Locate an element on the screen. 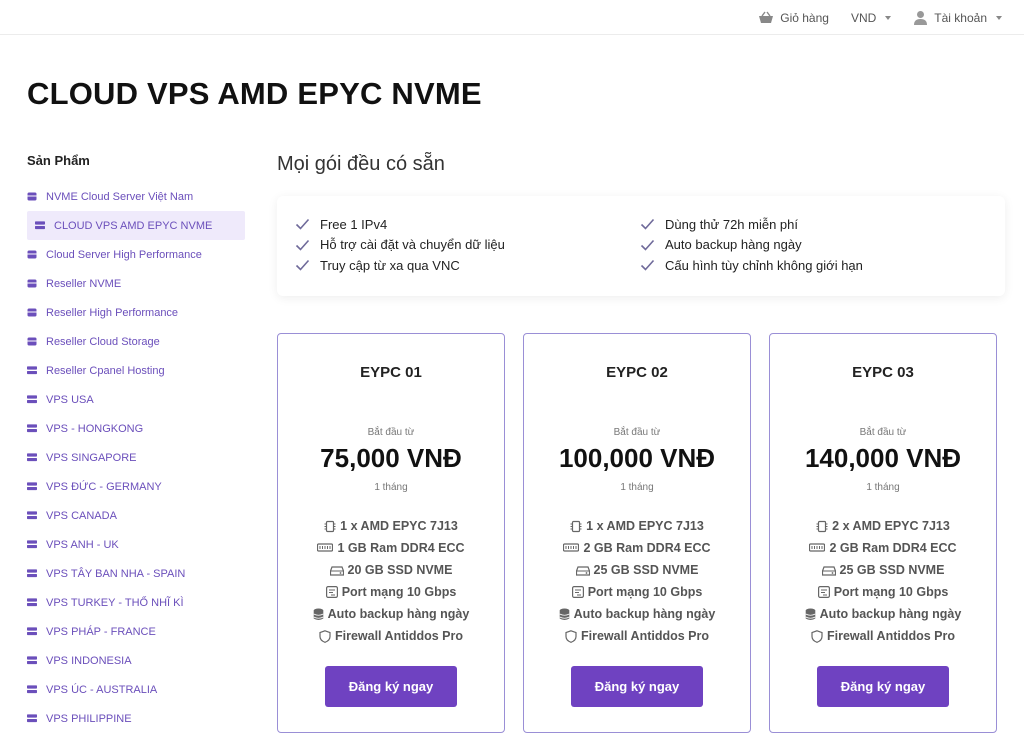  sidebar-item-label: VPS USA is located at coordinates (70, 399).